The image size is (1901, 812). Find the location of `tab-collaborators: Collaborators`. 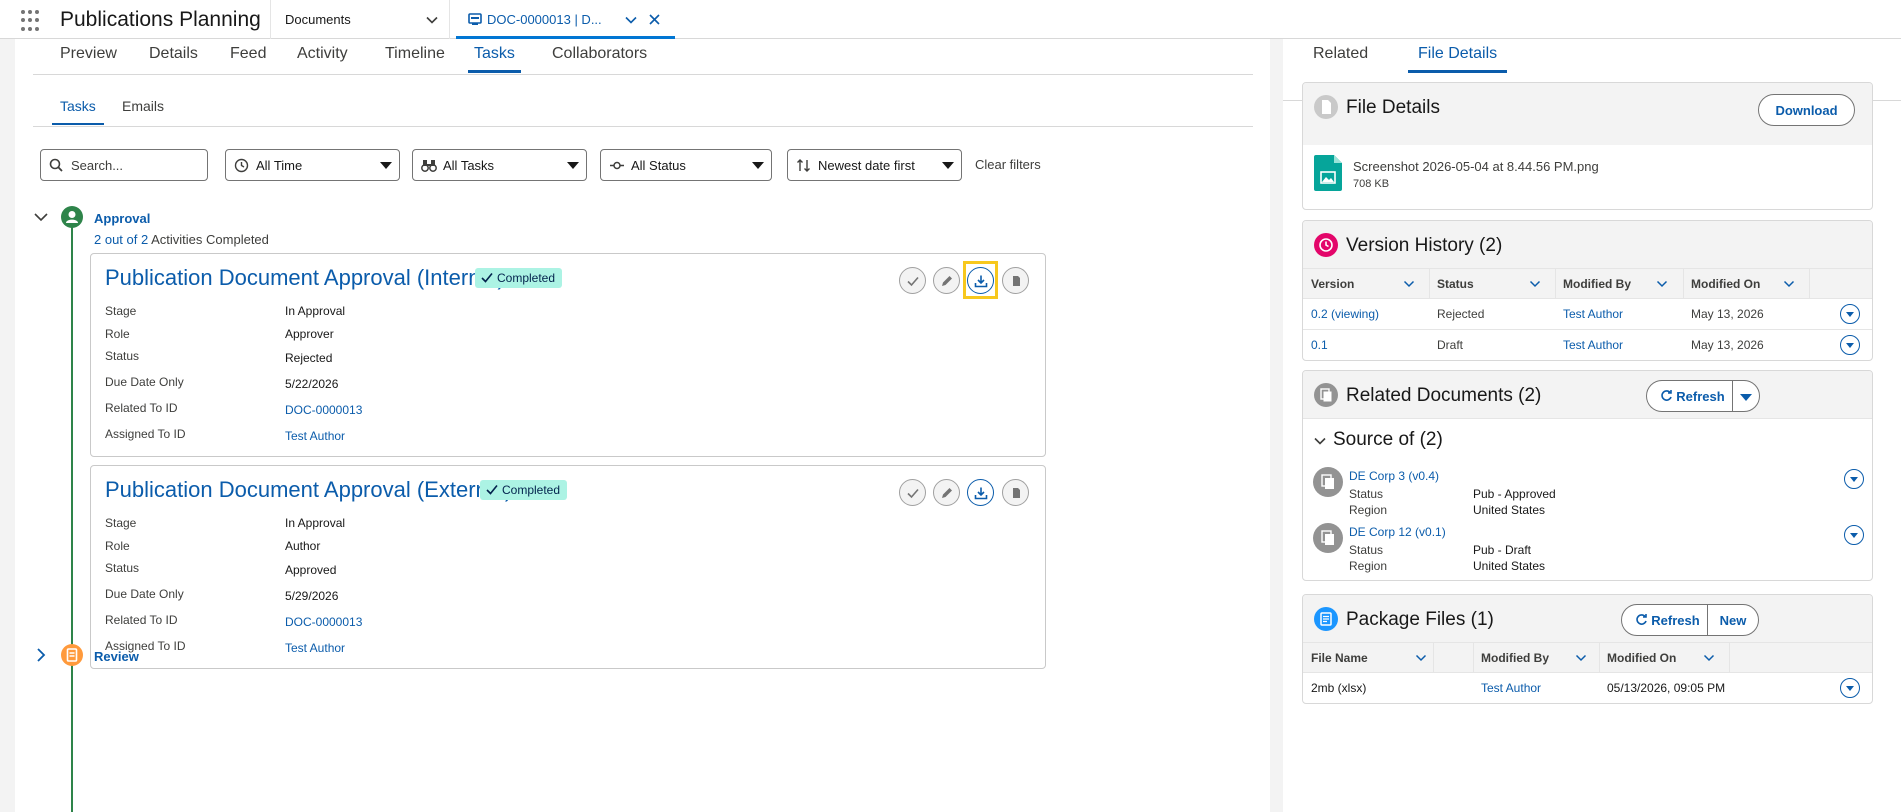

tab-collaborators: Collaborators is located at coordinates (599, 58).